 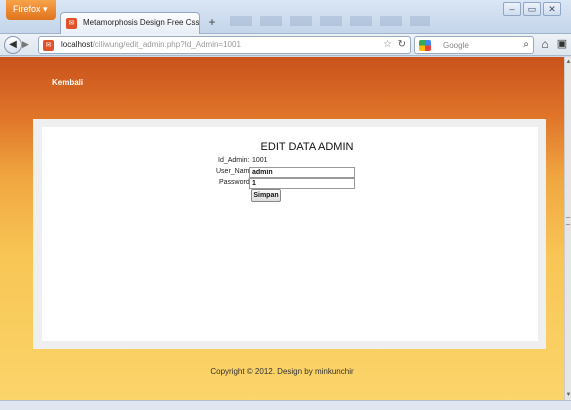 I want to click on url-host: localhost, so click(x=77, y=44).